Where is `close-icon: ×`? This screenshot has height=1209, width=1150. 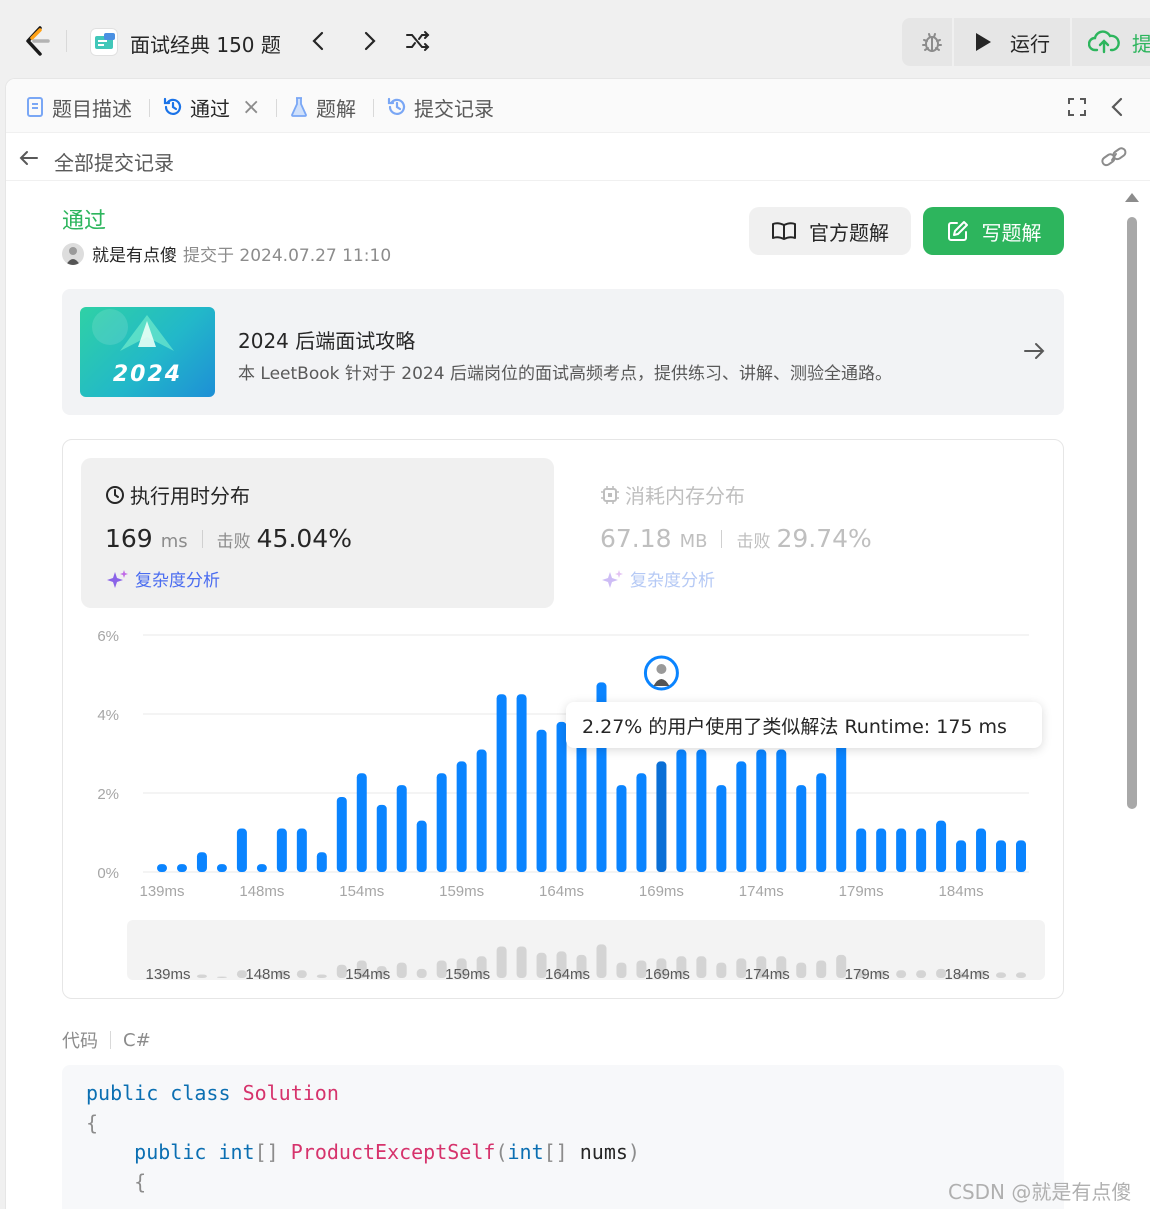
close-icon: × is located at coordinates (251, 107).